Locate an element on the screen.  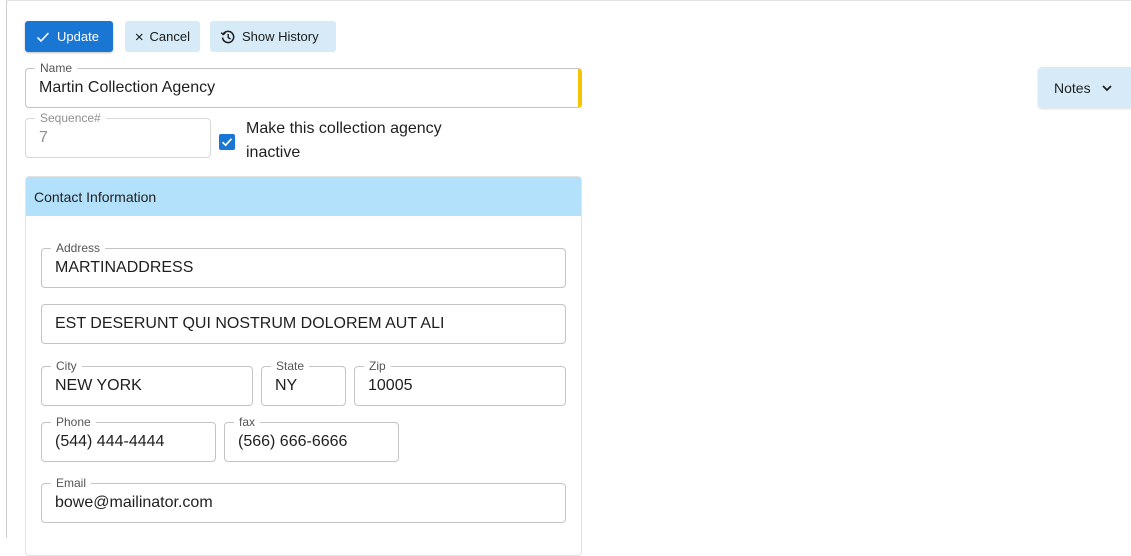
cancel-button: Cancel is located at coordinates (162, 36).